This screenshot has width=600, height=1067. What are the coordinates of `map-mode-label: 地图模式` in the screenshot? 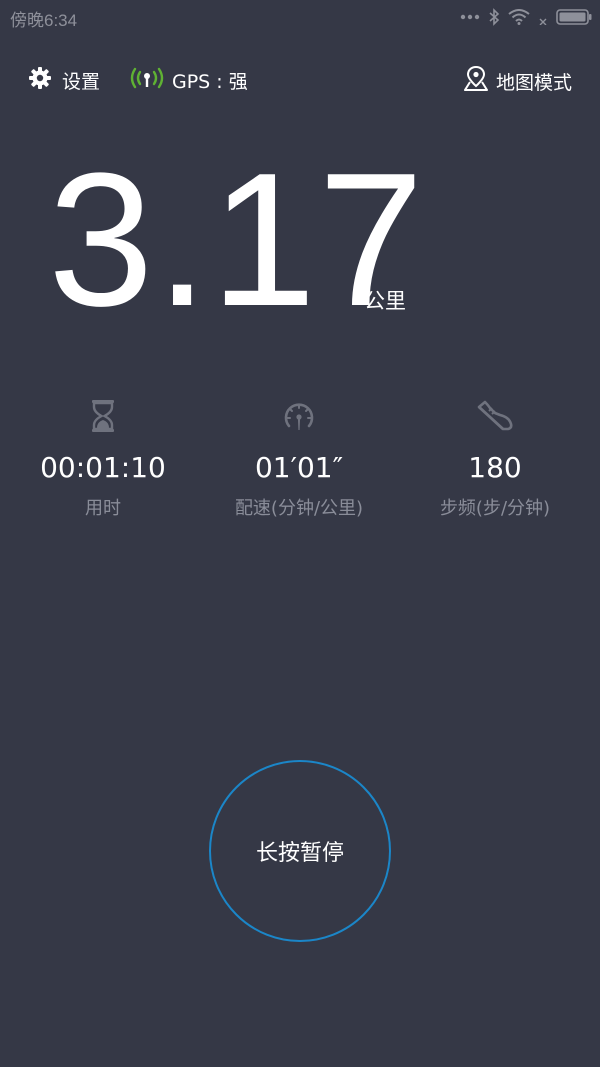 It's located at (533, 82).